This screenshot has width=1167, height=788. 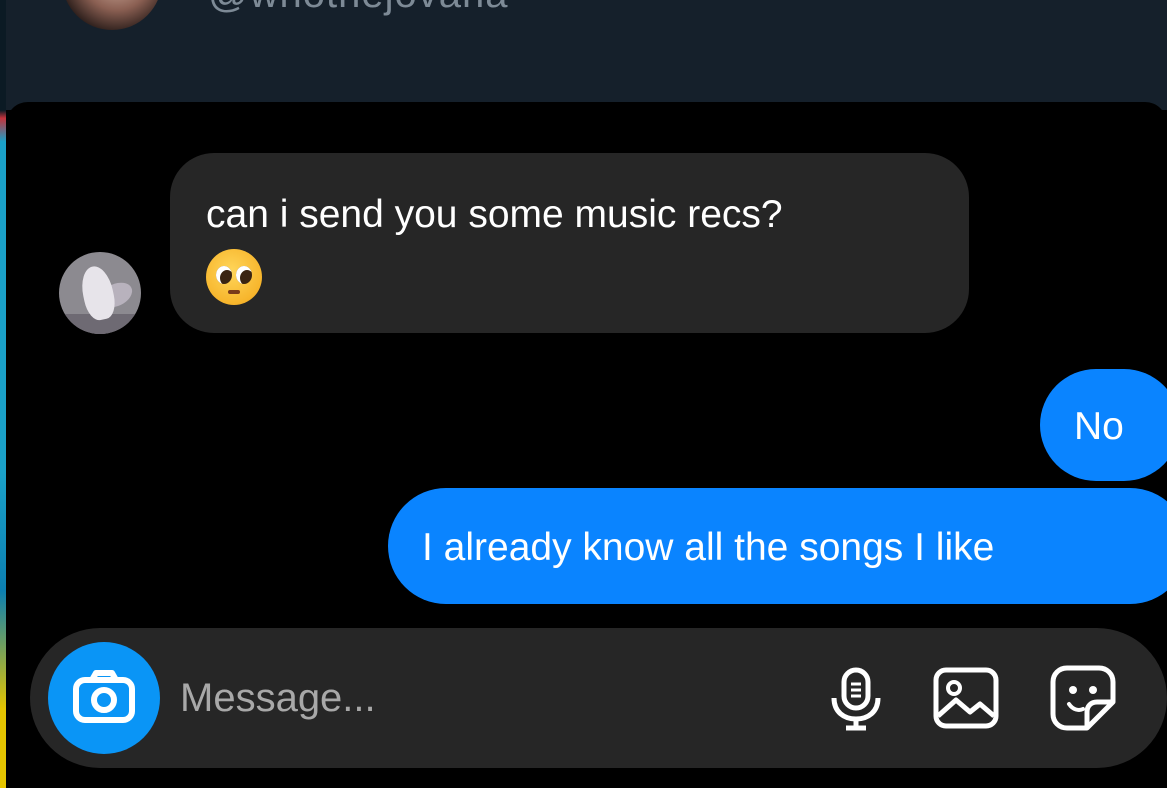 I want to click on received-message-text: can i send you some music recs?, so click(x=494, y=214).